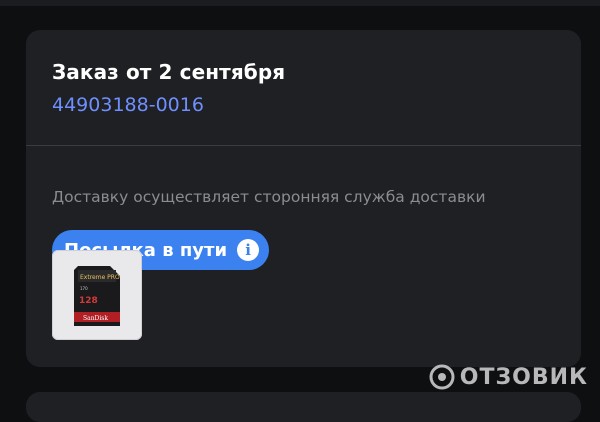 The width and height of the screenshot is (600, 422). I want to click on divider, so click(303, 145).